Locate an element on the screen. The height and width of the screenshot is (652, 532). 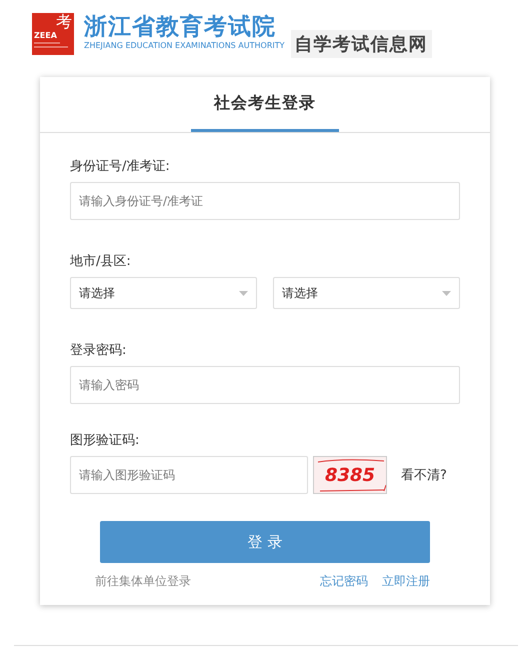
group-login-link: 前往集体单位登录 is located at coordinates (143, 581).